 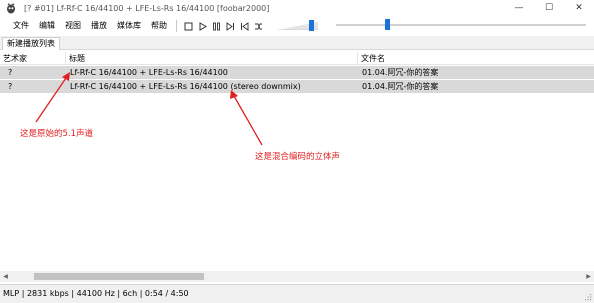 What do you see at coordinates (311, 25) in the screenshot?
I see `volume-thumb` at bounding box center [311, 25].